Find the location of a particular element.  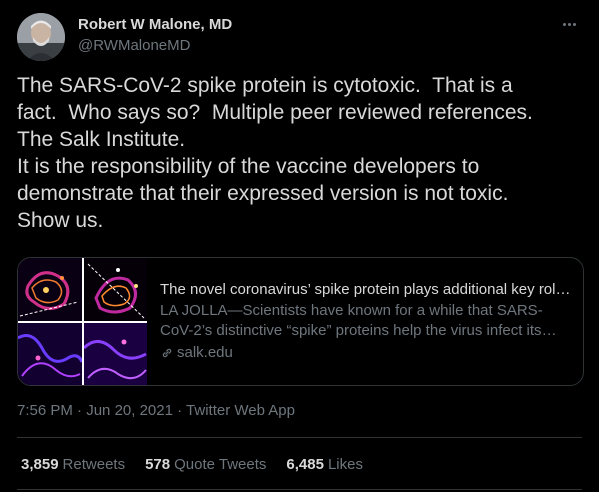

quote-tweets-label: Quote Tweets is located at coordinates (220, 464).